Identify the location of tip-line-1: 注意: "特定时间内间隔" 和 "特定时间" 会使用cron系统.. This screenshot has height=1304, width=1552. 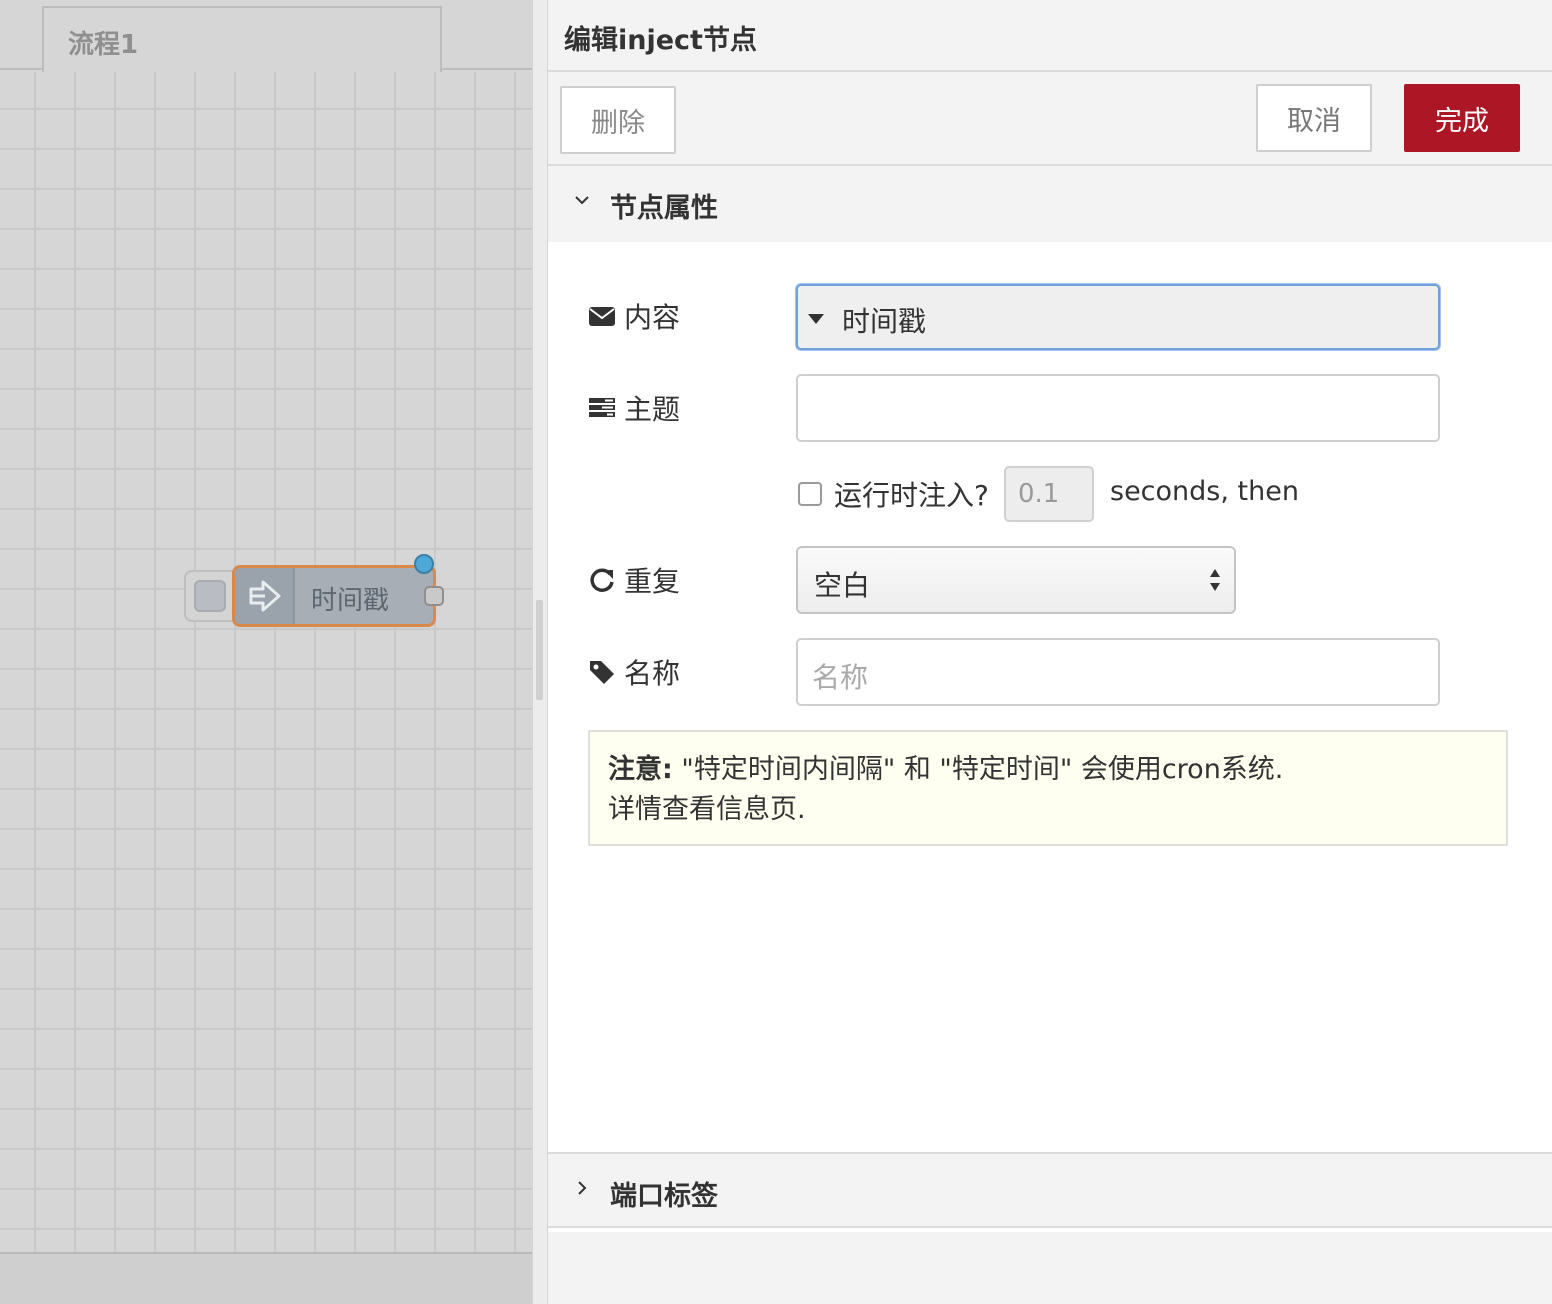
(1048, 770).